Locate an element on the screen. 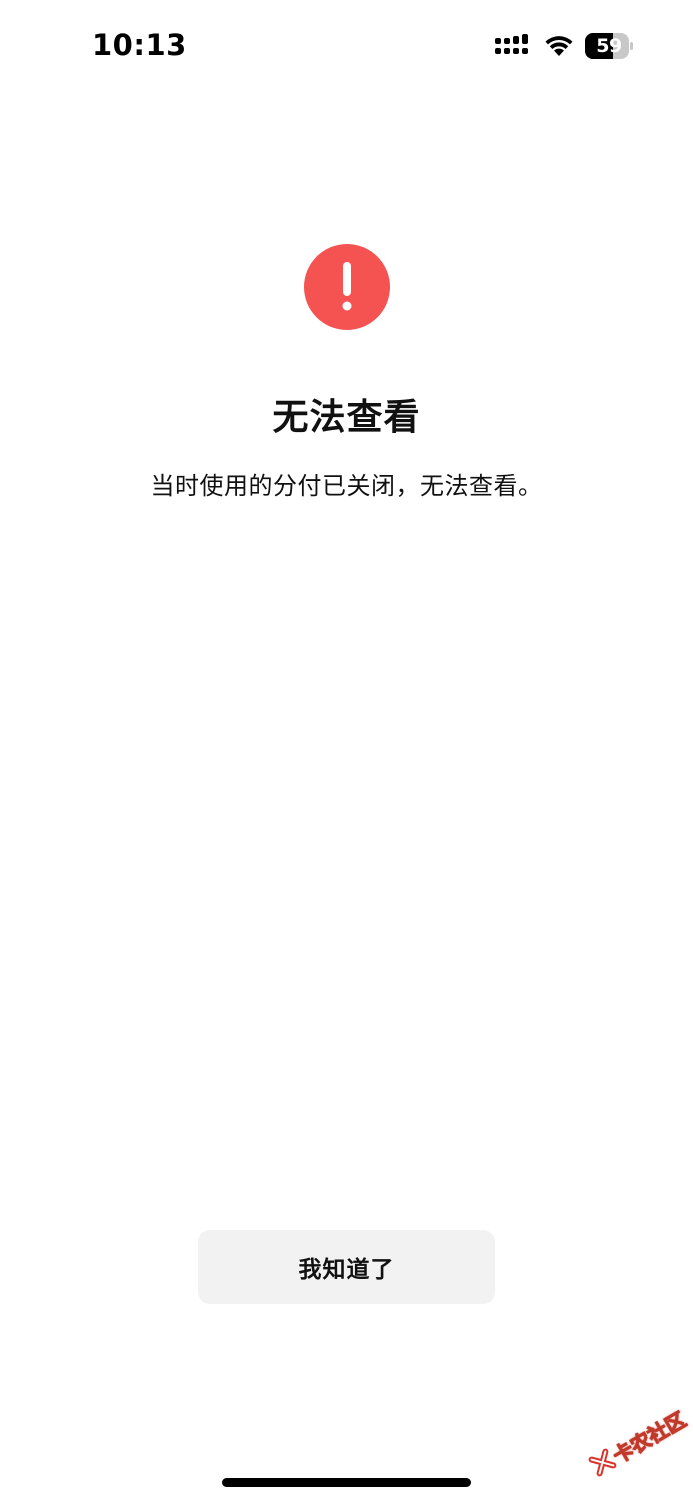 The width and height of the screenshot is (693, 1500). watermark-text: 卡农社区 is located at coordinates (649, 1437).